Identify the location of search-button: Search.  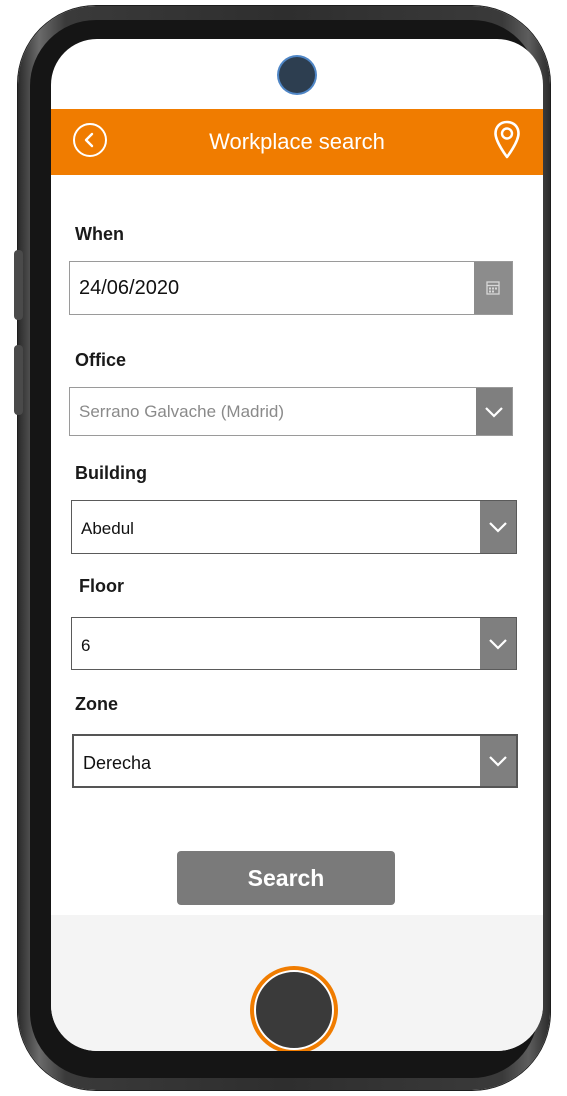
(286, 878).